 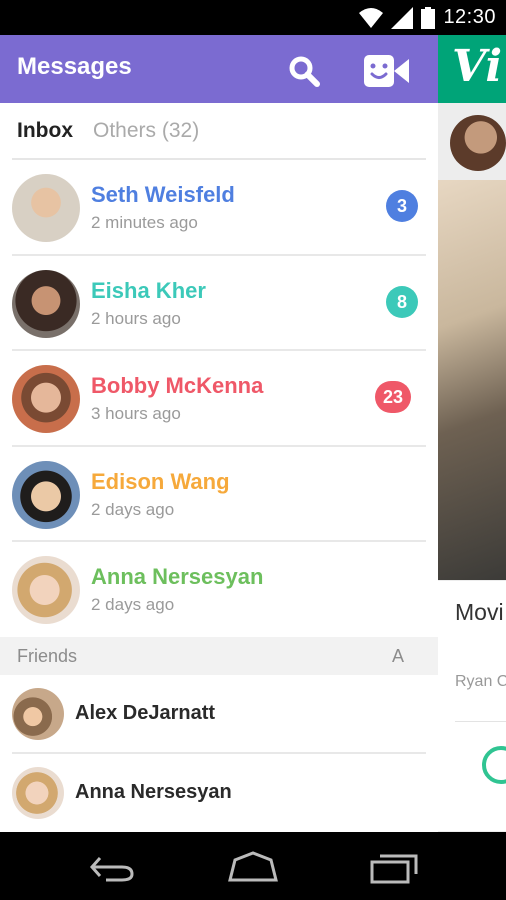 I want to click on video-camera-icon, so click(x=386, y=71).